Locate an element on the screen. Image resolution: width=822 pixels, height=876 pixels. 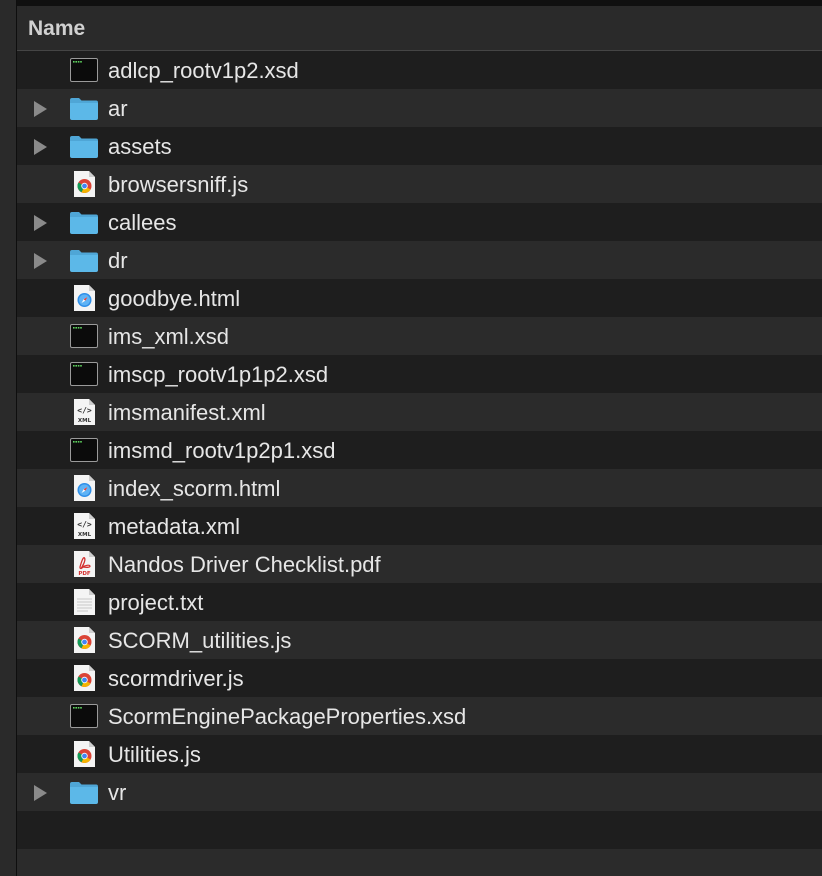
file-row: adlcp_rootv1p2.xsd is located at coordinates (419, 70).